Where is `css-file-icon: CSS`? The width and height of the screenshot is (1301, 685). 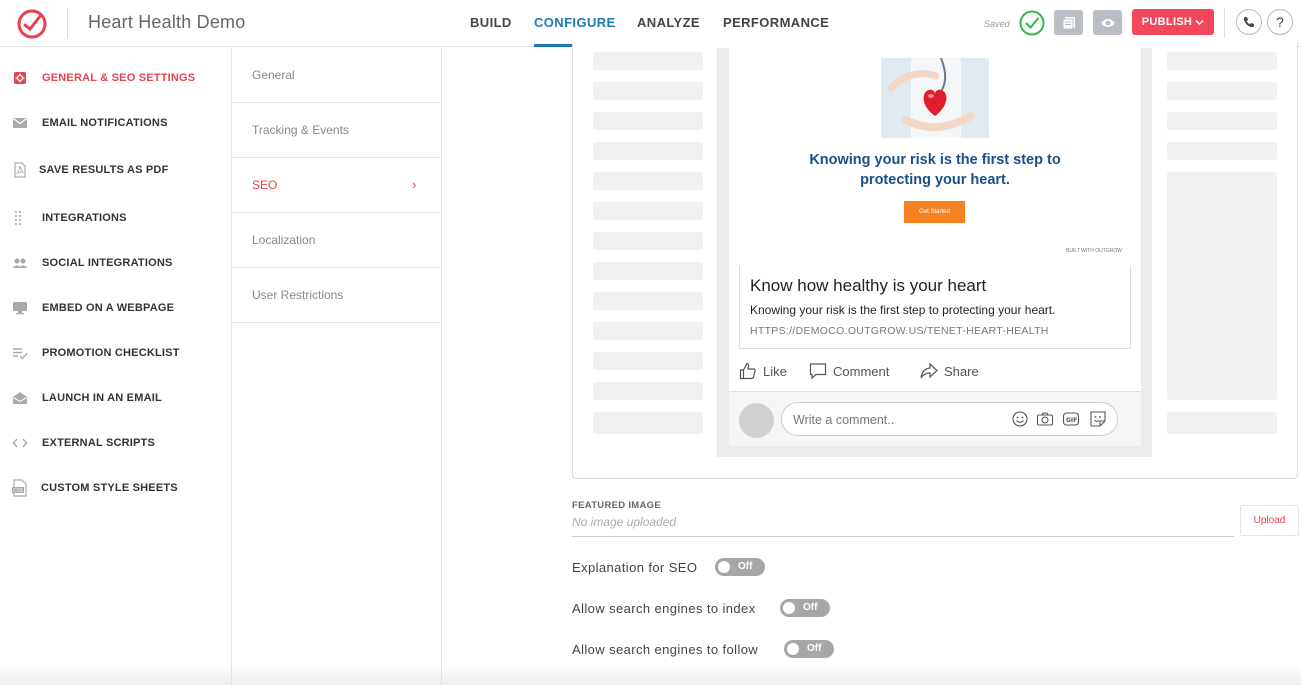 css-file-icon: CSS is located at coordinates (19, 488).